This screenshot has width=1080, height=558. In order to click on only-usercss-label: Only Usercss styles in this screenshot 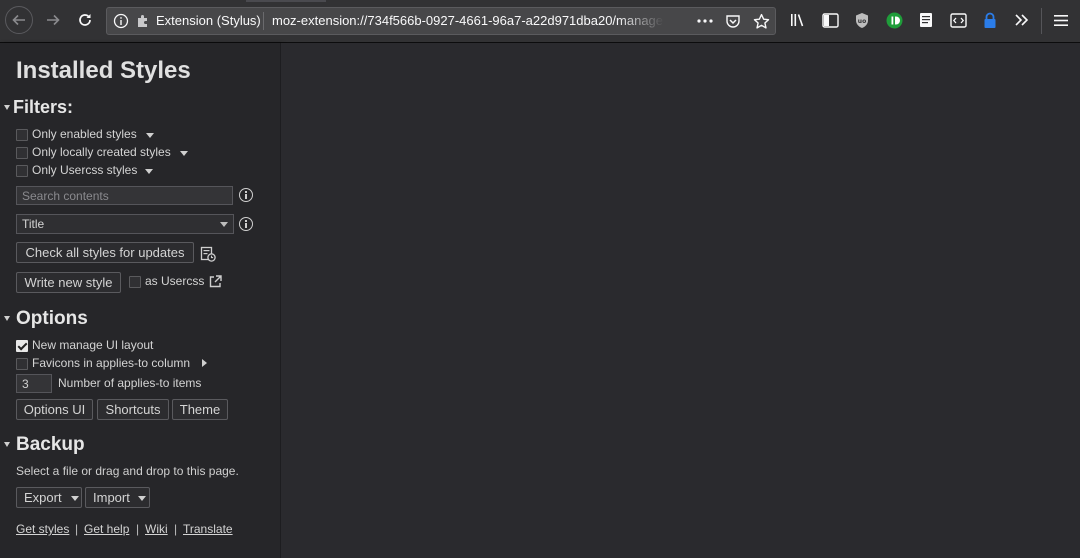, I will do `click(84, 170)`.